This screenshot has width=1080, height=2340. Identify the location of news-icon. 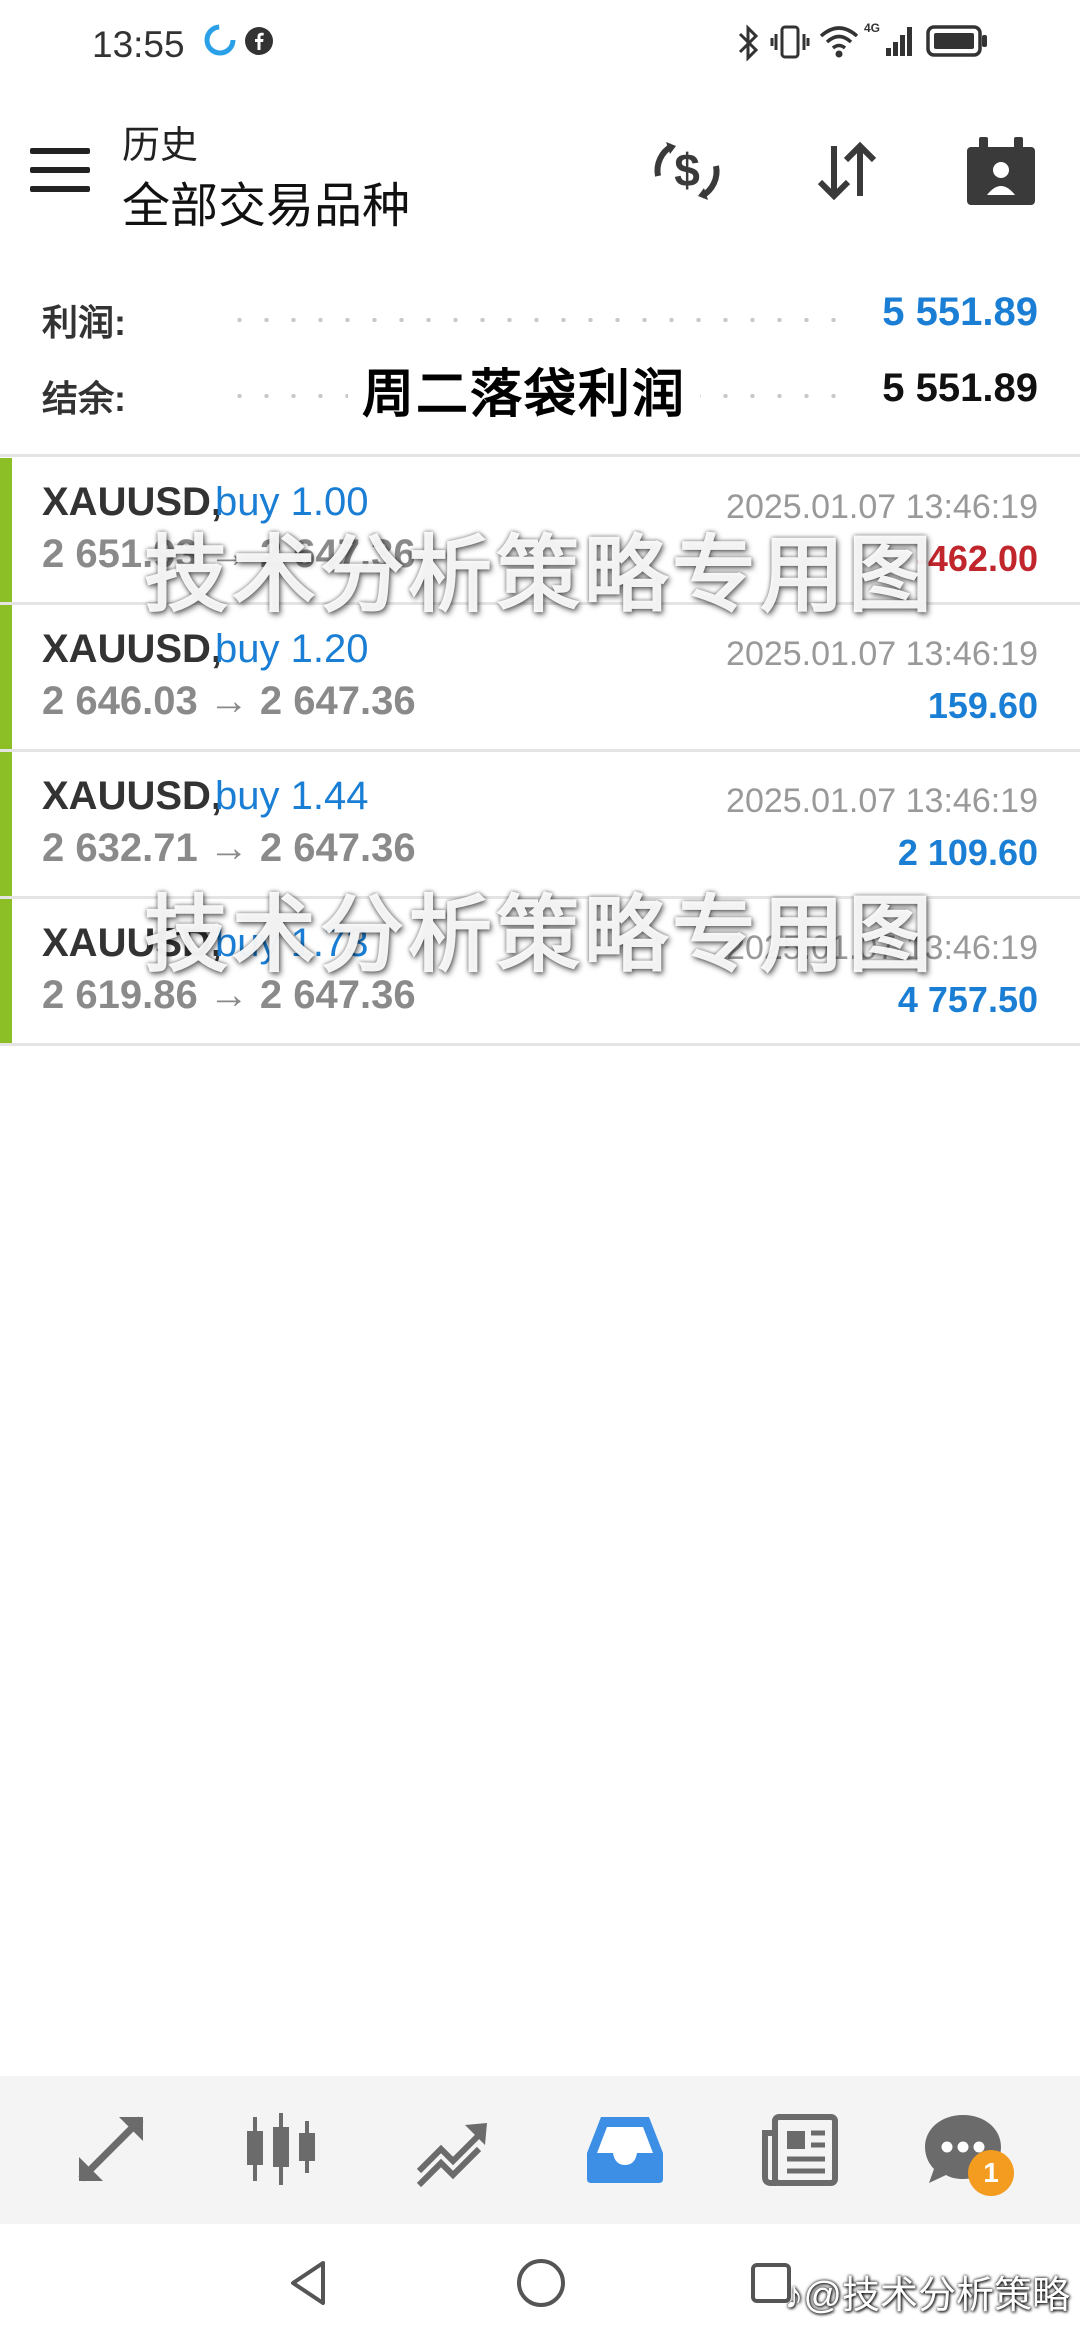
(800, 2150).